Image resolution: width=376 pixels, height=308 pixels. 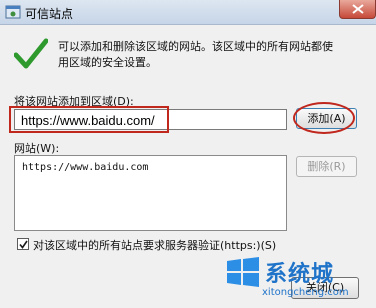 I want to click on close-icon, so click(x=358, y=9).